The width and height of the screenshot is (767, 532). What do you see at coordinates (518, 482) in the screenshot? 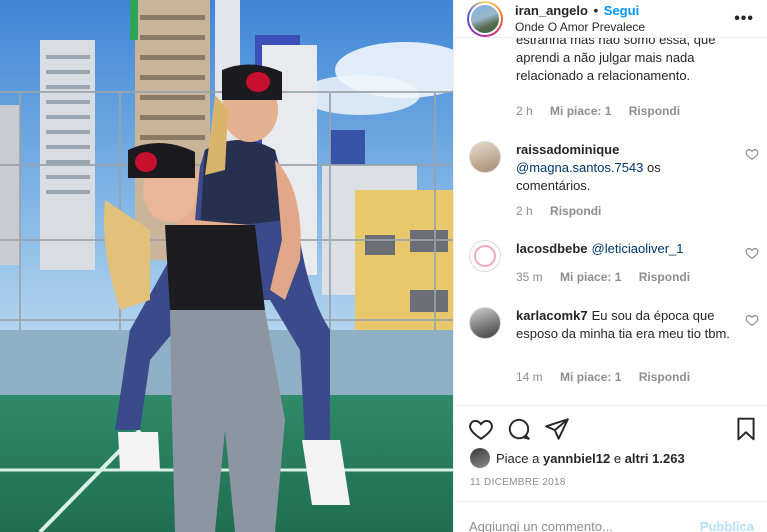
I see `post-date: 11 DICEMBRE 2018` at bounding box center [518, 482].